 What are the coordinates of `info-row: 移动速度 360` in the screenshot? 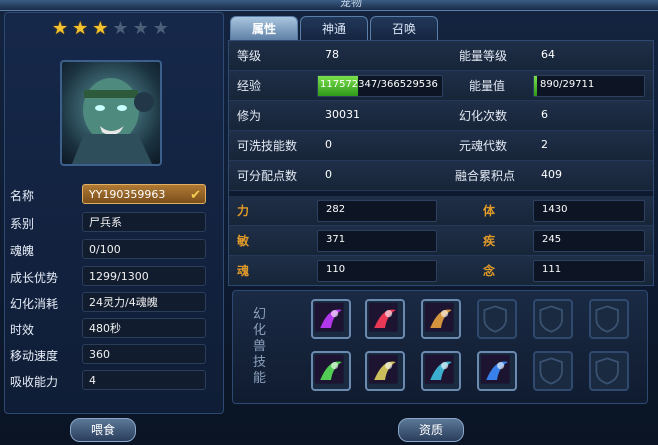 It's located at (110, 355).